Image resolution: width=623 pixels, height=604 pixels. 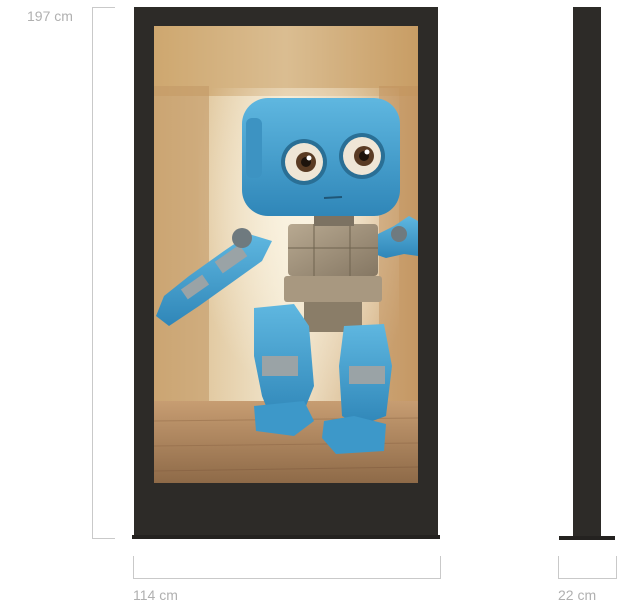 What do you see at coordinates (284, 370) in the screenshot?
I see `robot-left-leg` at bounding box center [284, 370].